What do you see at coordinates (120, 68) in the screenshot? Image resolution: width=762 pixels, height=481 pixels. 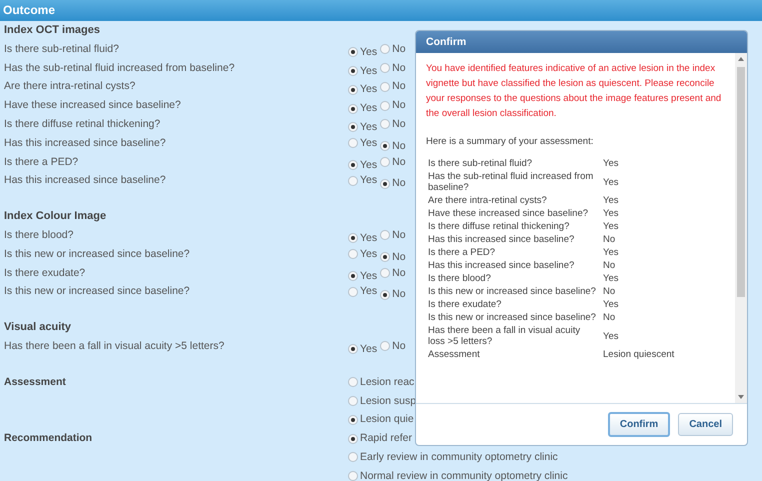 I see `question-label: Has the sub-retinal fluid increased from baseline?` at bounding box center [120, 68].